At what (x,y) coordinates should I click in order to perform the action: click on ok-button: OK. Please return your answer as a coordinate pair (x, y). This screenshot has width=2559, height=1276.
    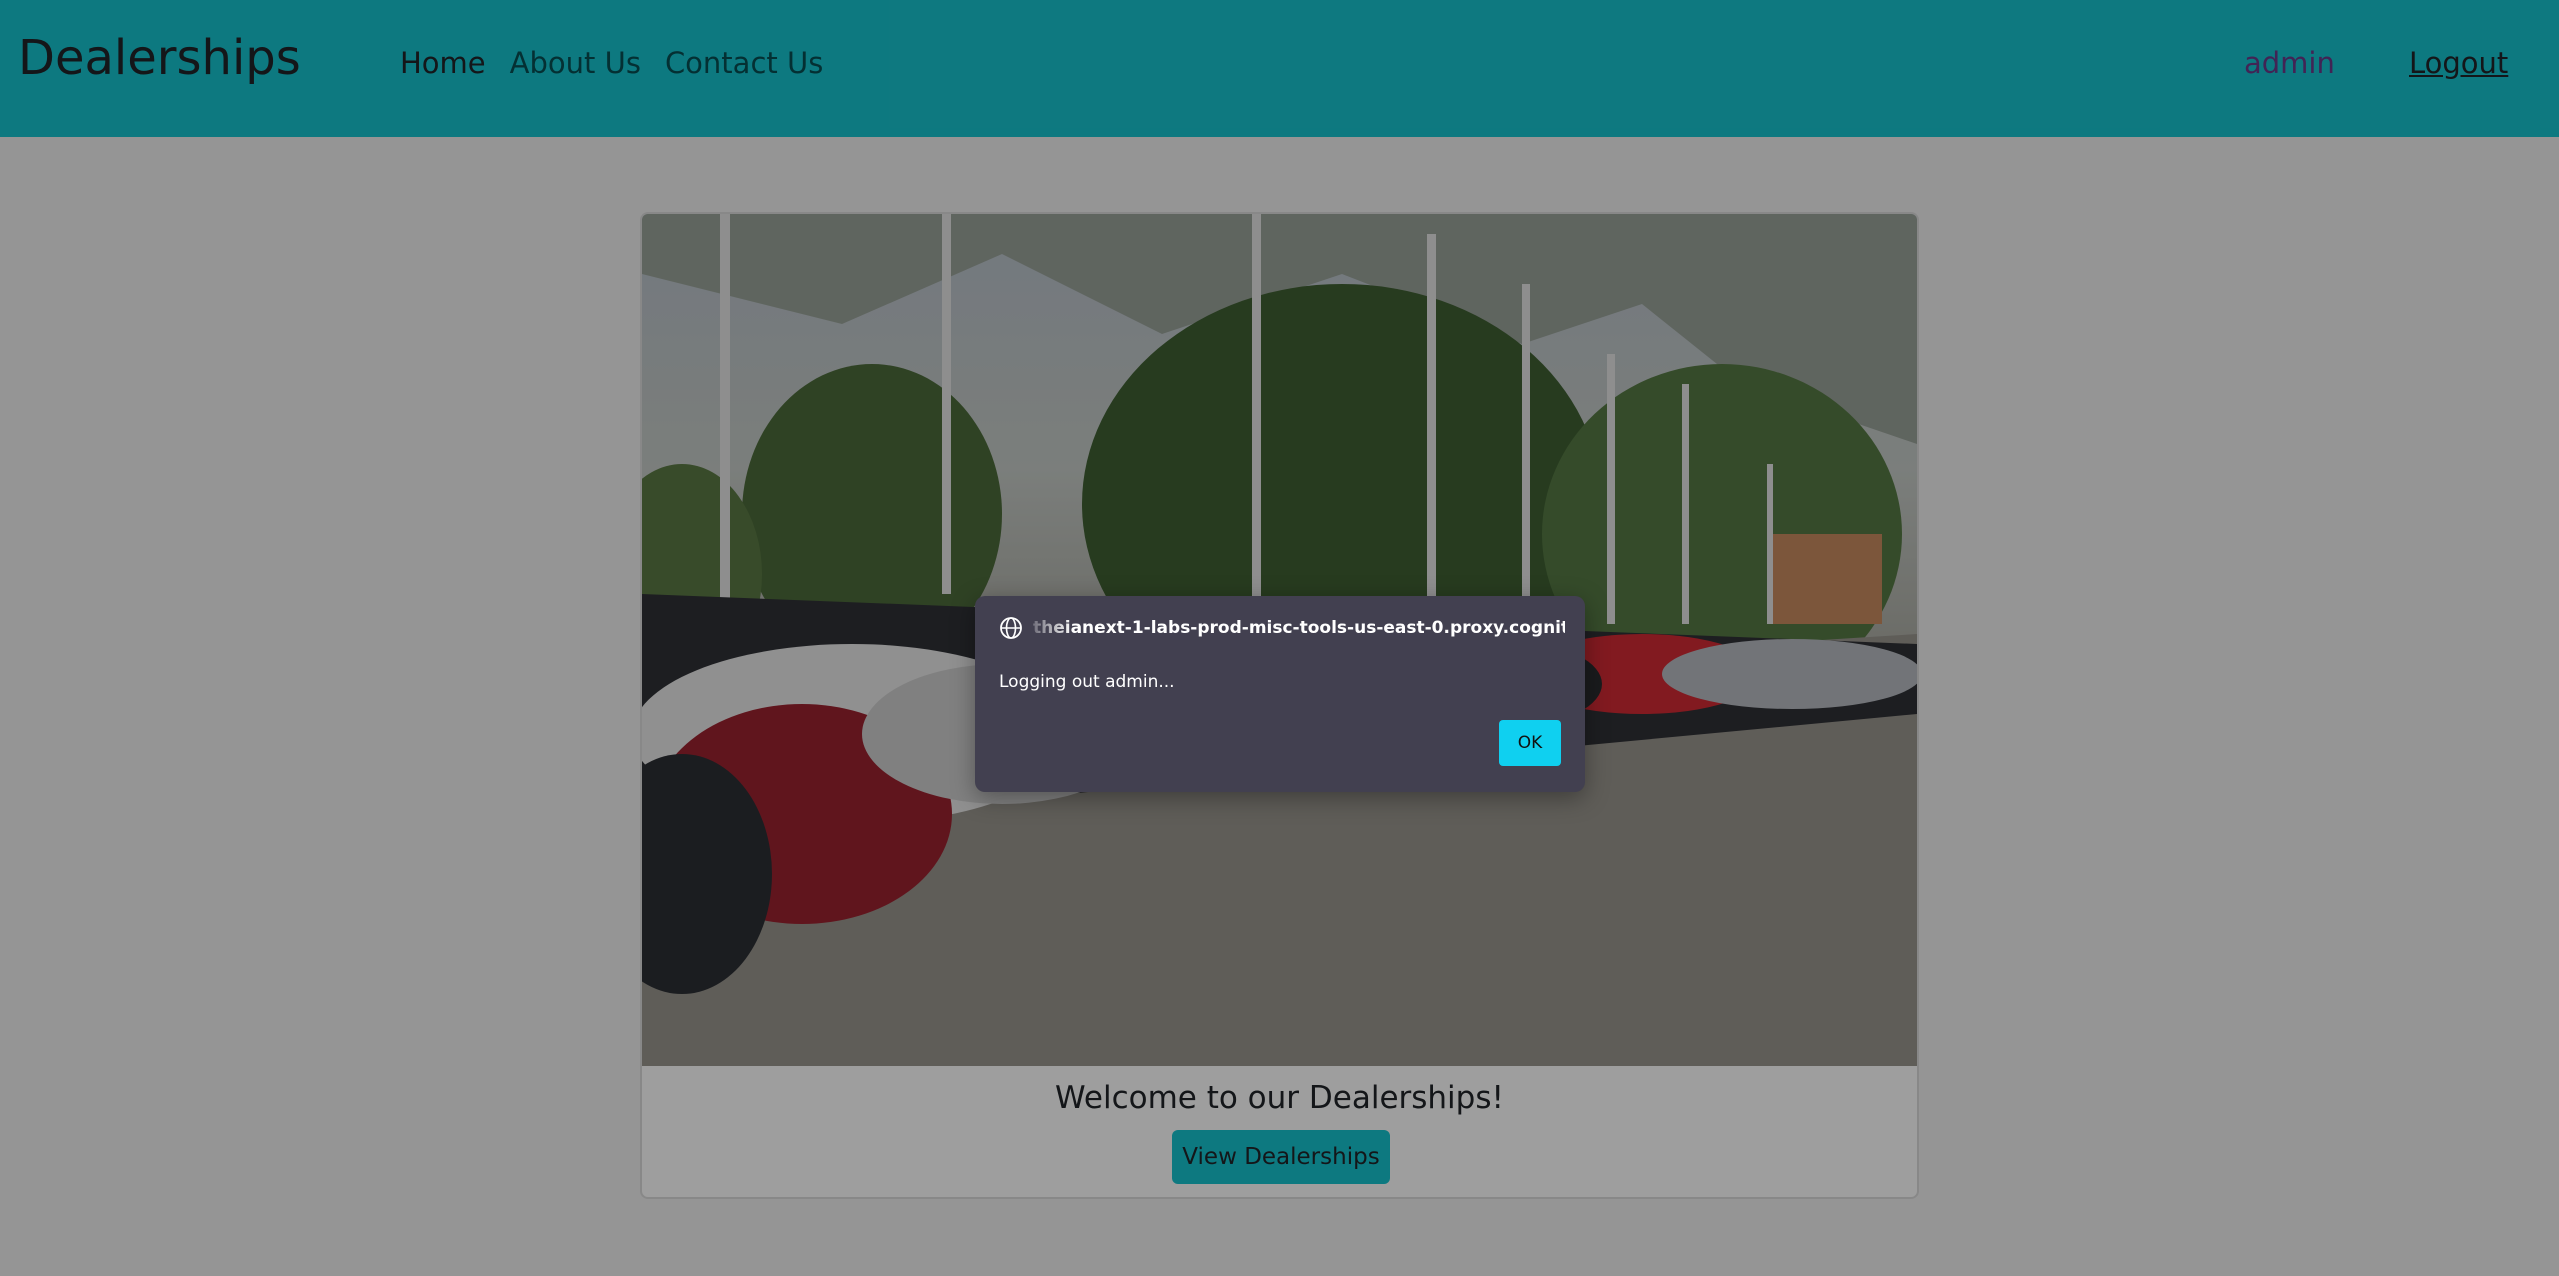
    Looking at the image, I should click on (1530, 743).